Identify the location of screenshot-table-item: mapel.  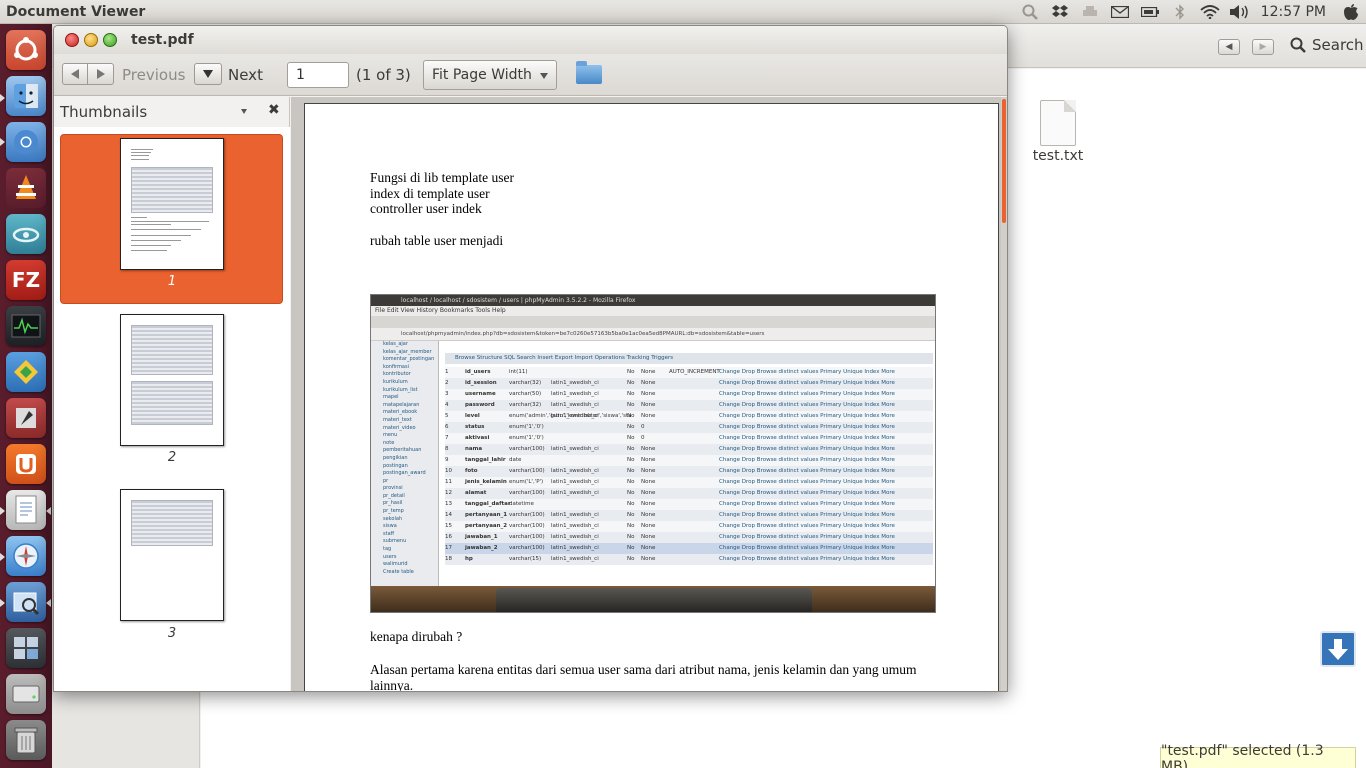
(391, 397).